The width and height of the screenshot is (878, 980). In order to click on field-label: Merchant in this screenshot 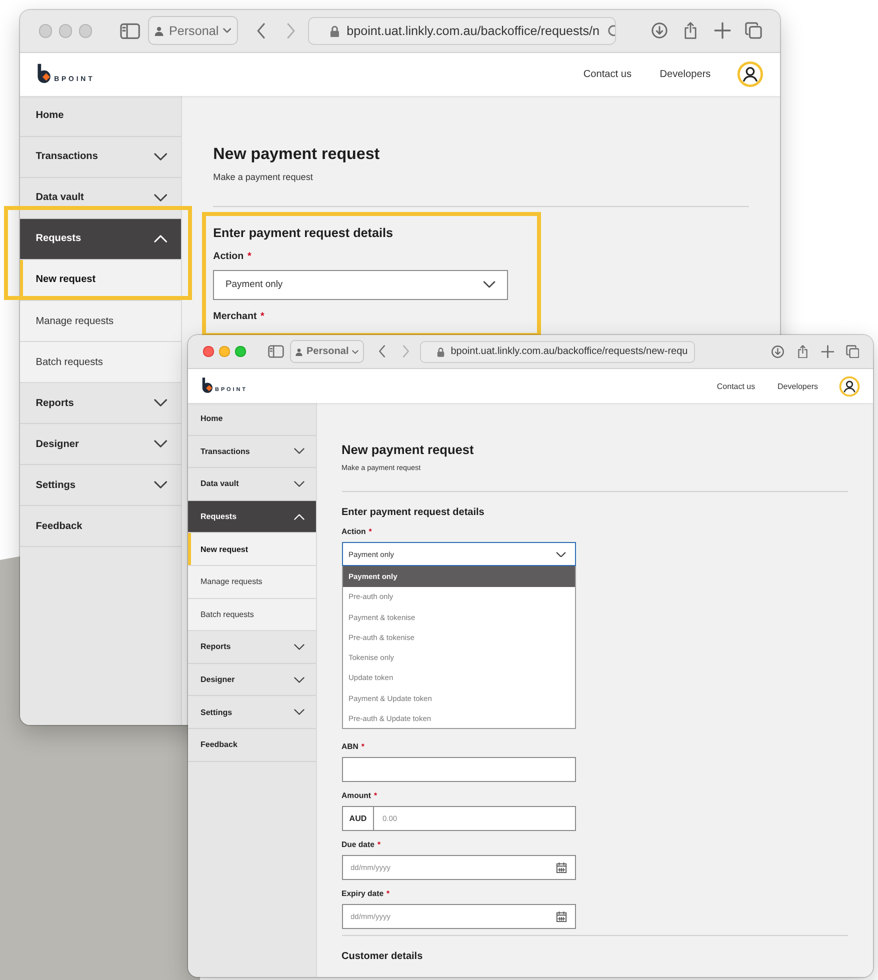, I will do `click(235, 316)`.